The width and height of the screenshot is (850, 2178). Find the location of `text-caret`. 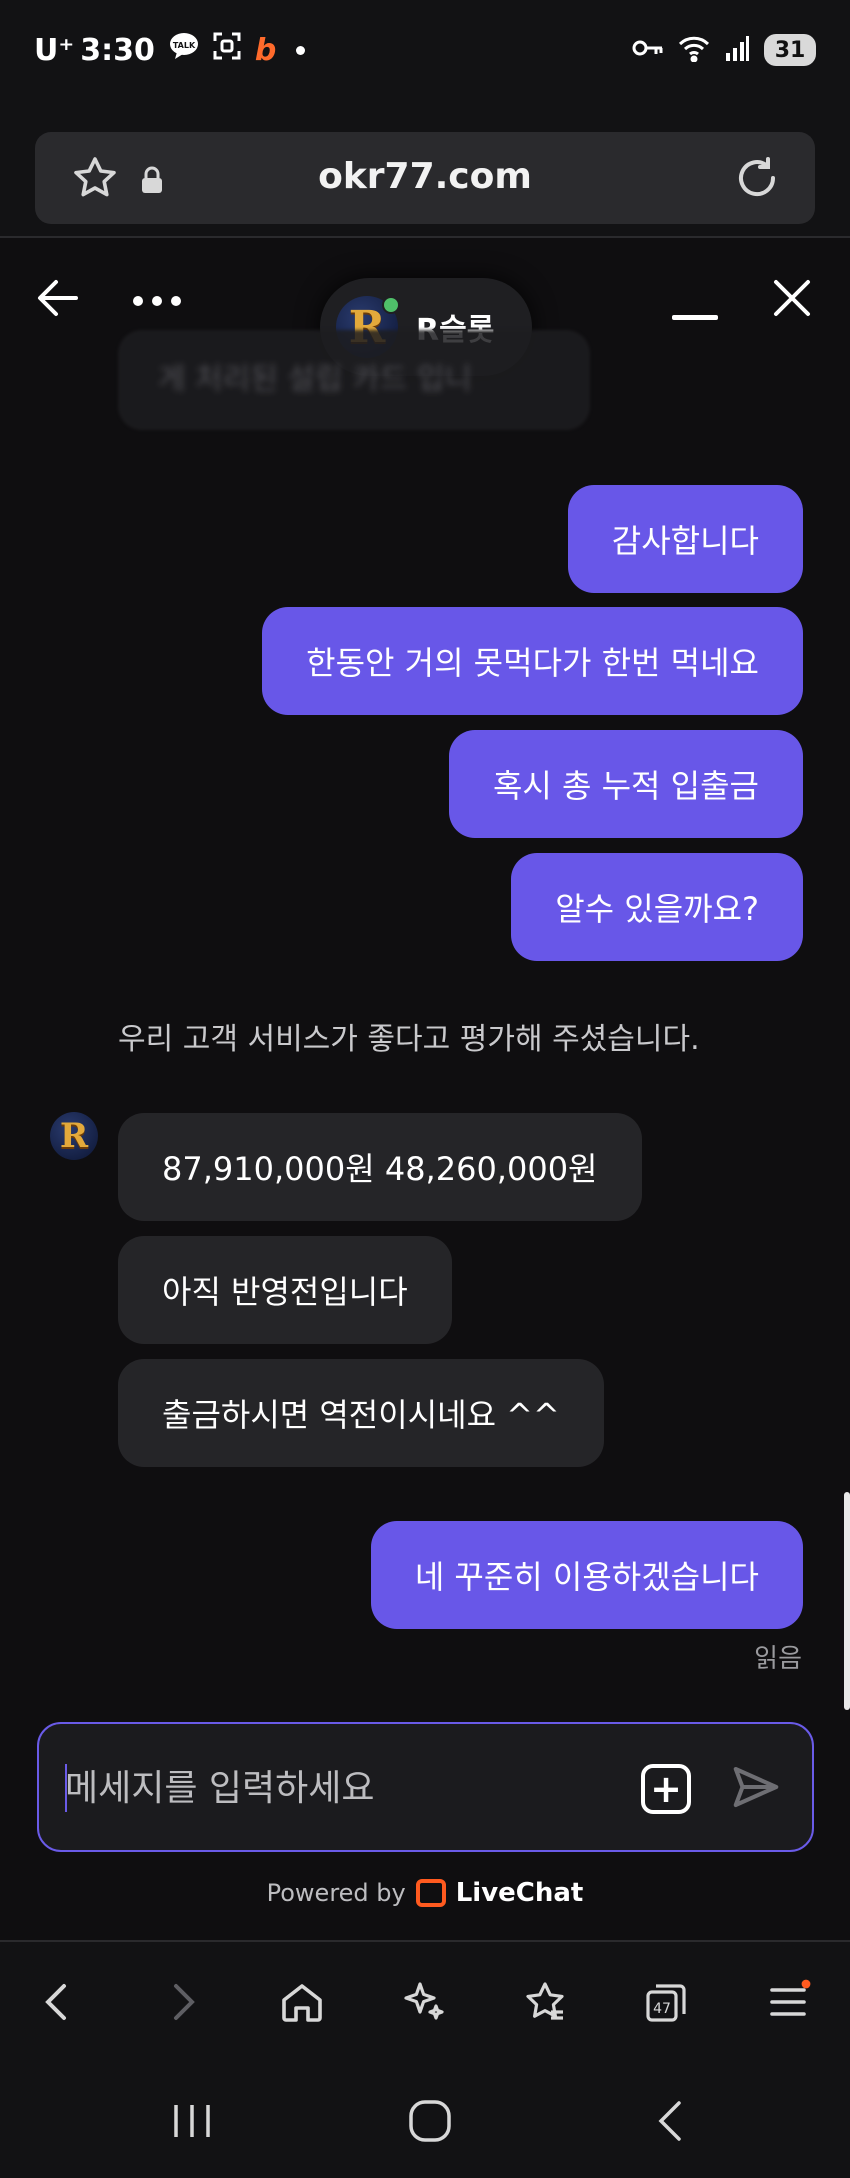

text-caret is located at coordinates (66, 1788).